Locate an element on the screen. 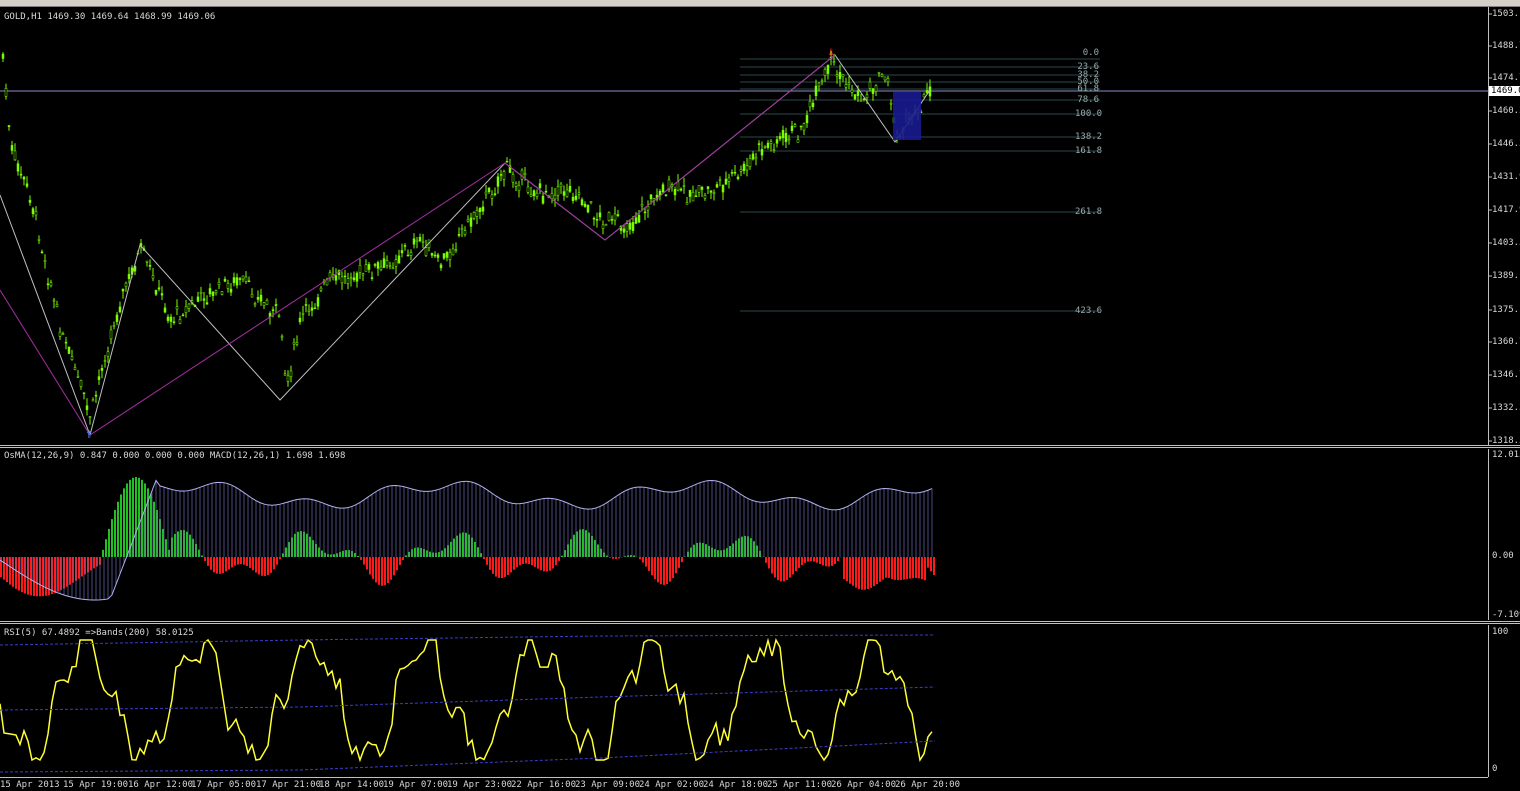 The height and width of the screenshot is (791, 1520). rsi-line is located at coordinates (466, 700).